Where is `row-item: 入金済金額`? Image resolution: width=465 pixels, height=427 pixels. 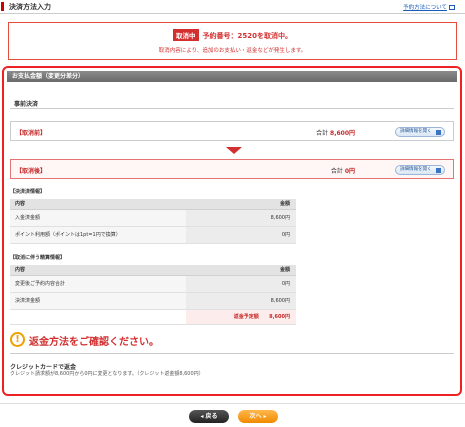
row-item: 入金済金額 is located at coordinates (98, 218).